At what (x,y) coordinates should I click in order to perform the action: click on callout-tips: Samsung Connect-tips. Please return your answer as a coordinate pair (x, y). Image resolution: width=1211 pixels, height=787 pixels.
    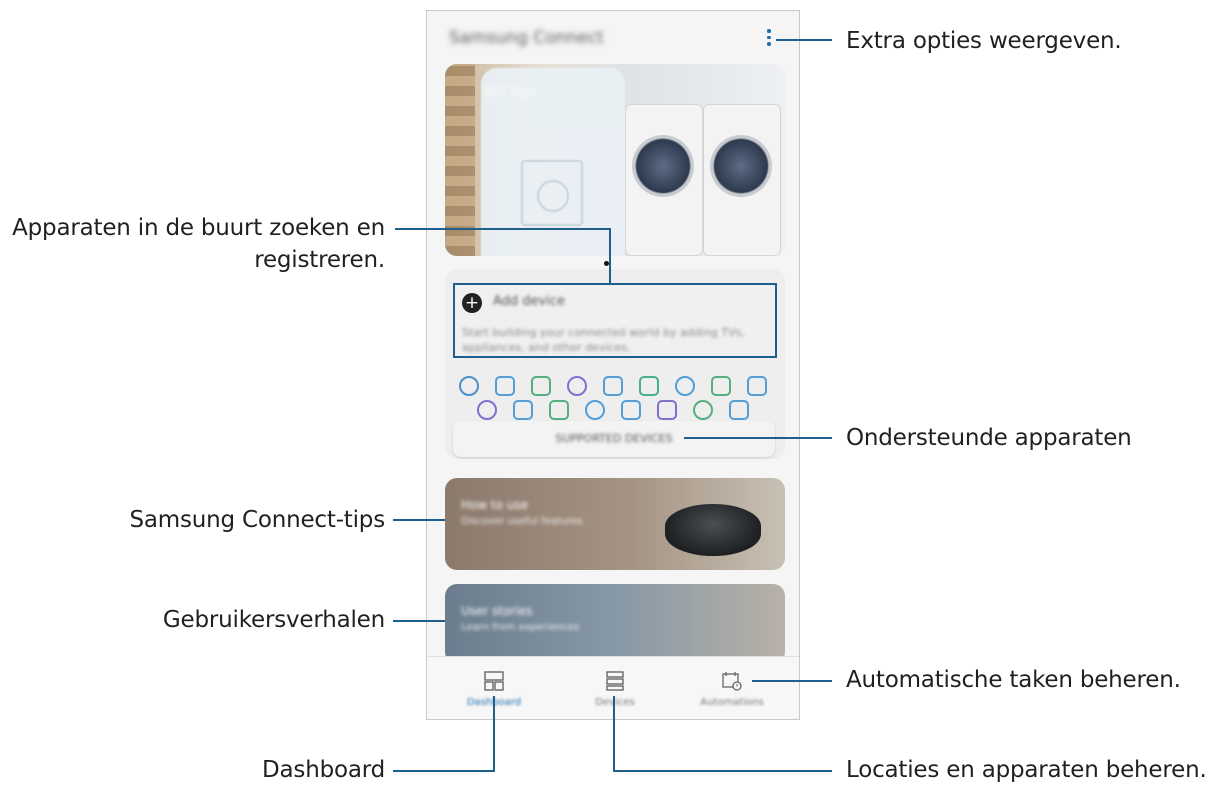
    Looking at the image, I should click on (257, 520).